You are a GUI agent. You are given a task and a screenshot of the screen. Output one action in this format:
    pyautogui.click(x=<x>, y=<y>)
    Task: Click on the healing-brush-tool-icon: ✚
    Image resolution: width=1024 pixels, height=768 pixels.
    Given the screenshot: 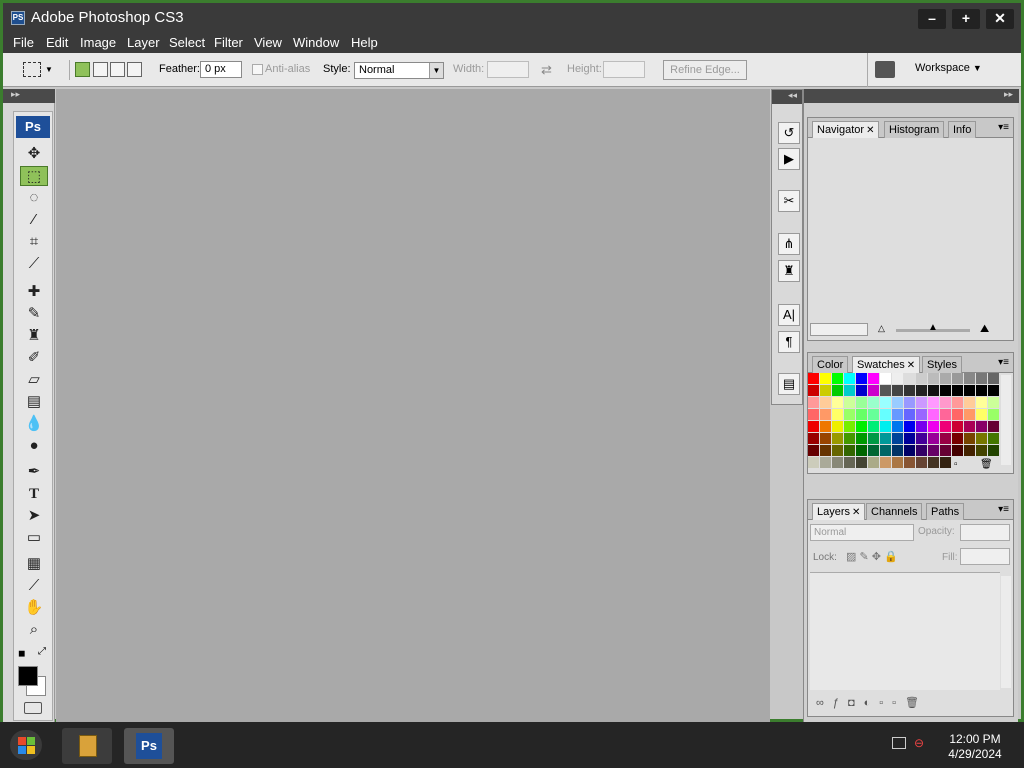 What is the action you would take?
    pyautogui.click(x=34, y=292)
    